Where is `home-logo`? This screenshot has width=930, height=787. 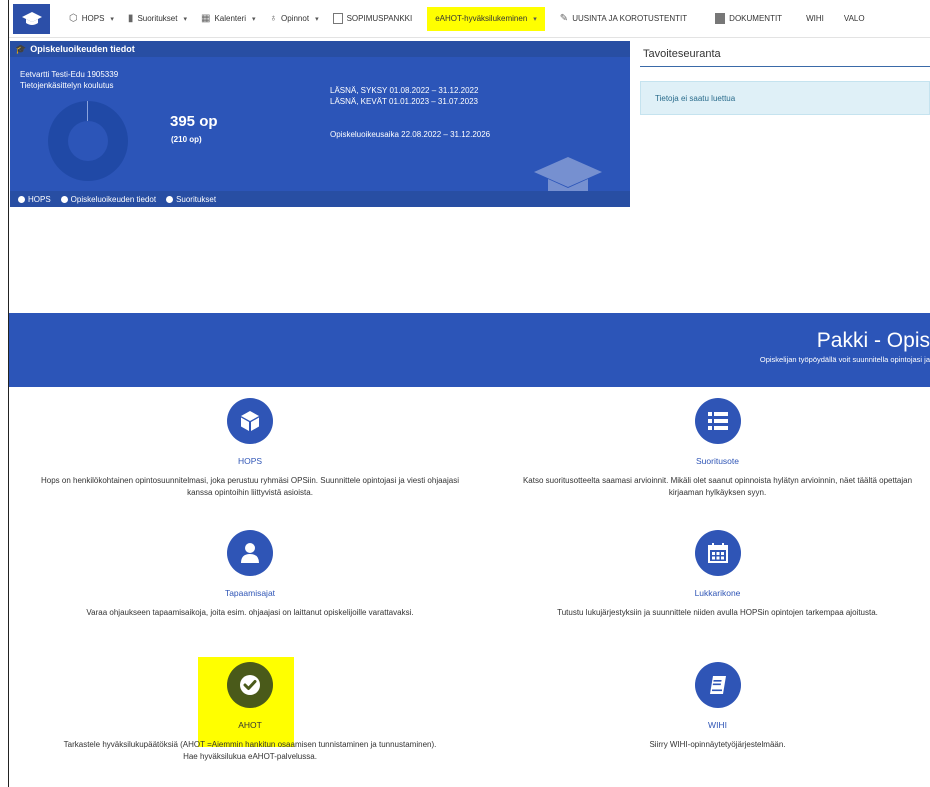 home-logo is located at coordinates (31, 18).